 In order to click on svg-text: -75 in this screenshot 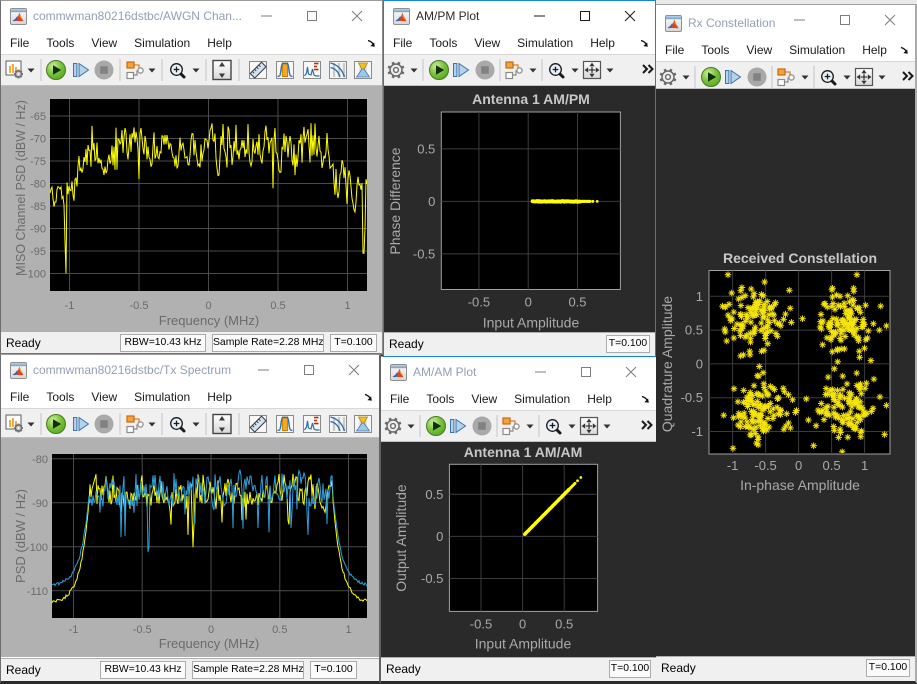, I will do `click(38, 162)`.